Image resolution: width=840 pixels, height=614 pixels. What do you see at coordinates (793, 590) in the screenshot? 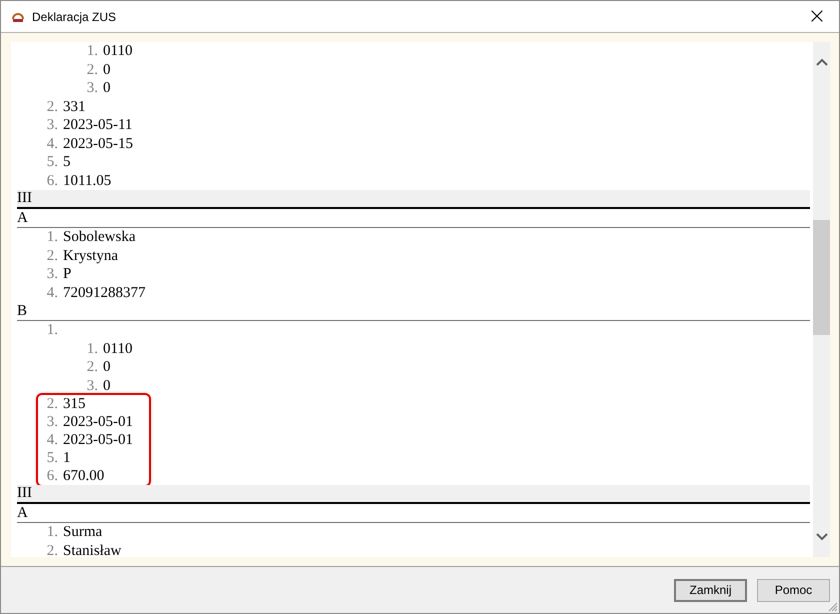
I see `dialog-button: Pomoc` at bounding box center [793, 590].